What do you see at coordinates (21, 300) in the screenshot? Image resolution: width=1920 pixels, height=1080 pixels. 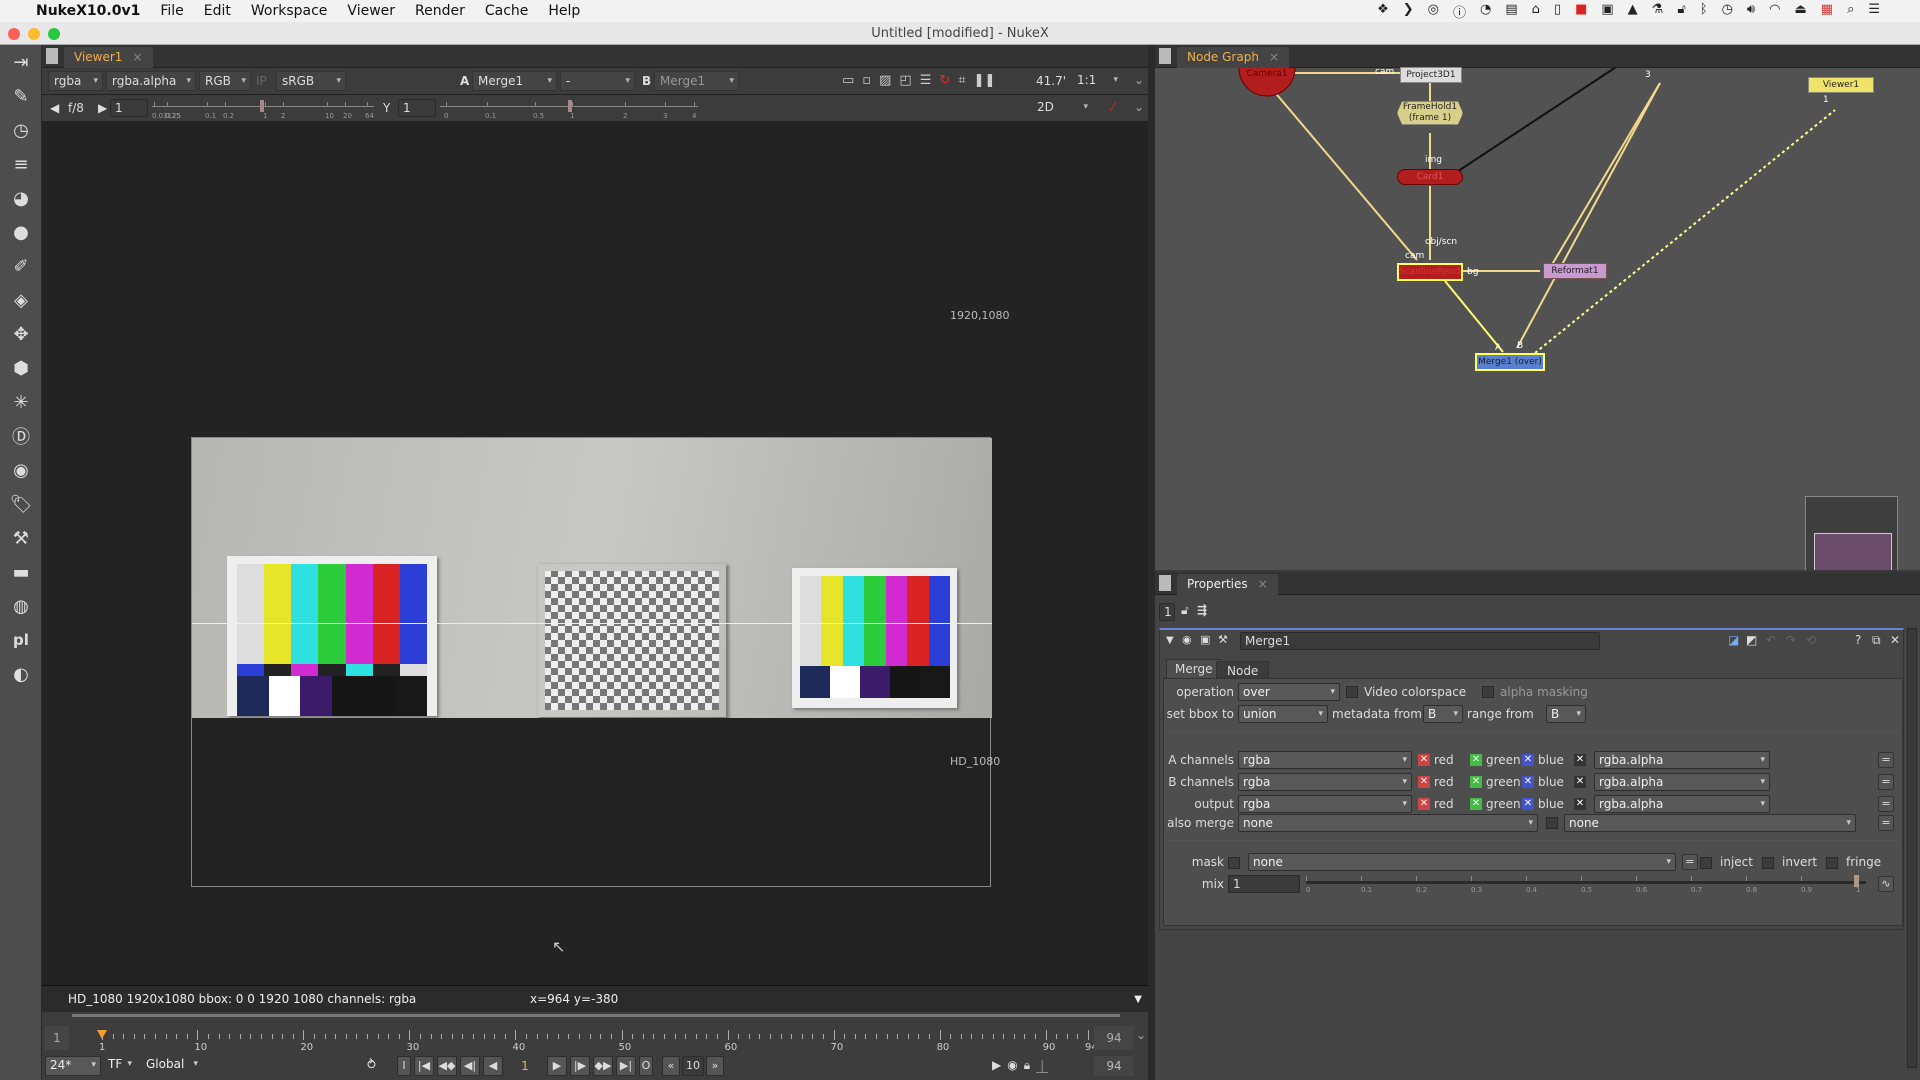 I see `merge-icon: ◈` at bounding box center [21, 300].